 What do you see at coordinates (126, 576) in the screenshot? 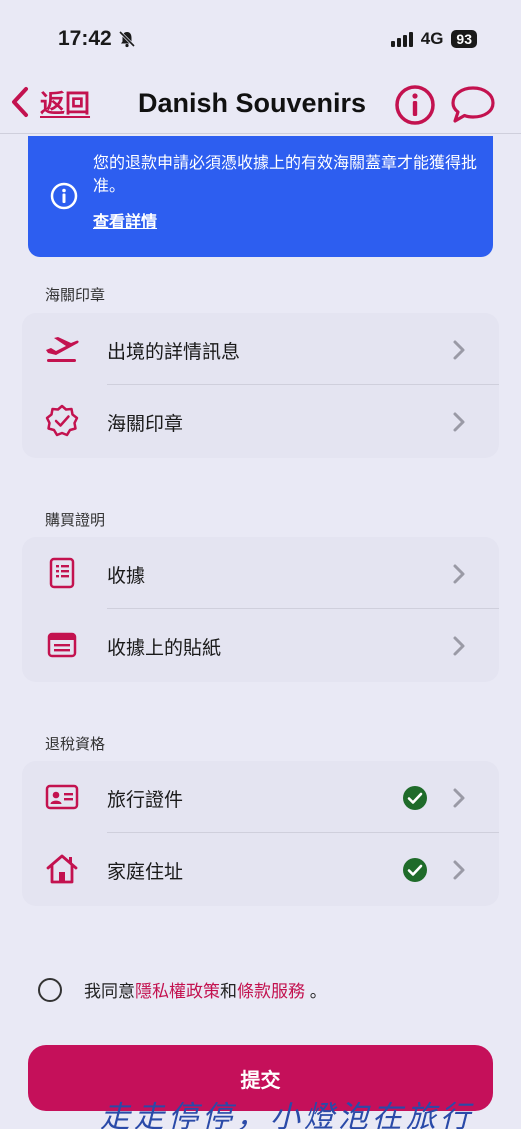
I see `row-label: 收據` at bounding box center [126, 576].